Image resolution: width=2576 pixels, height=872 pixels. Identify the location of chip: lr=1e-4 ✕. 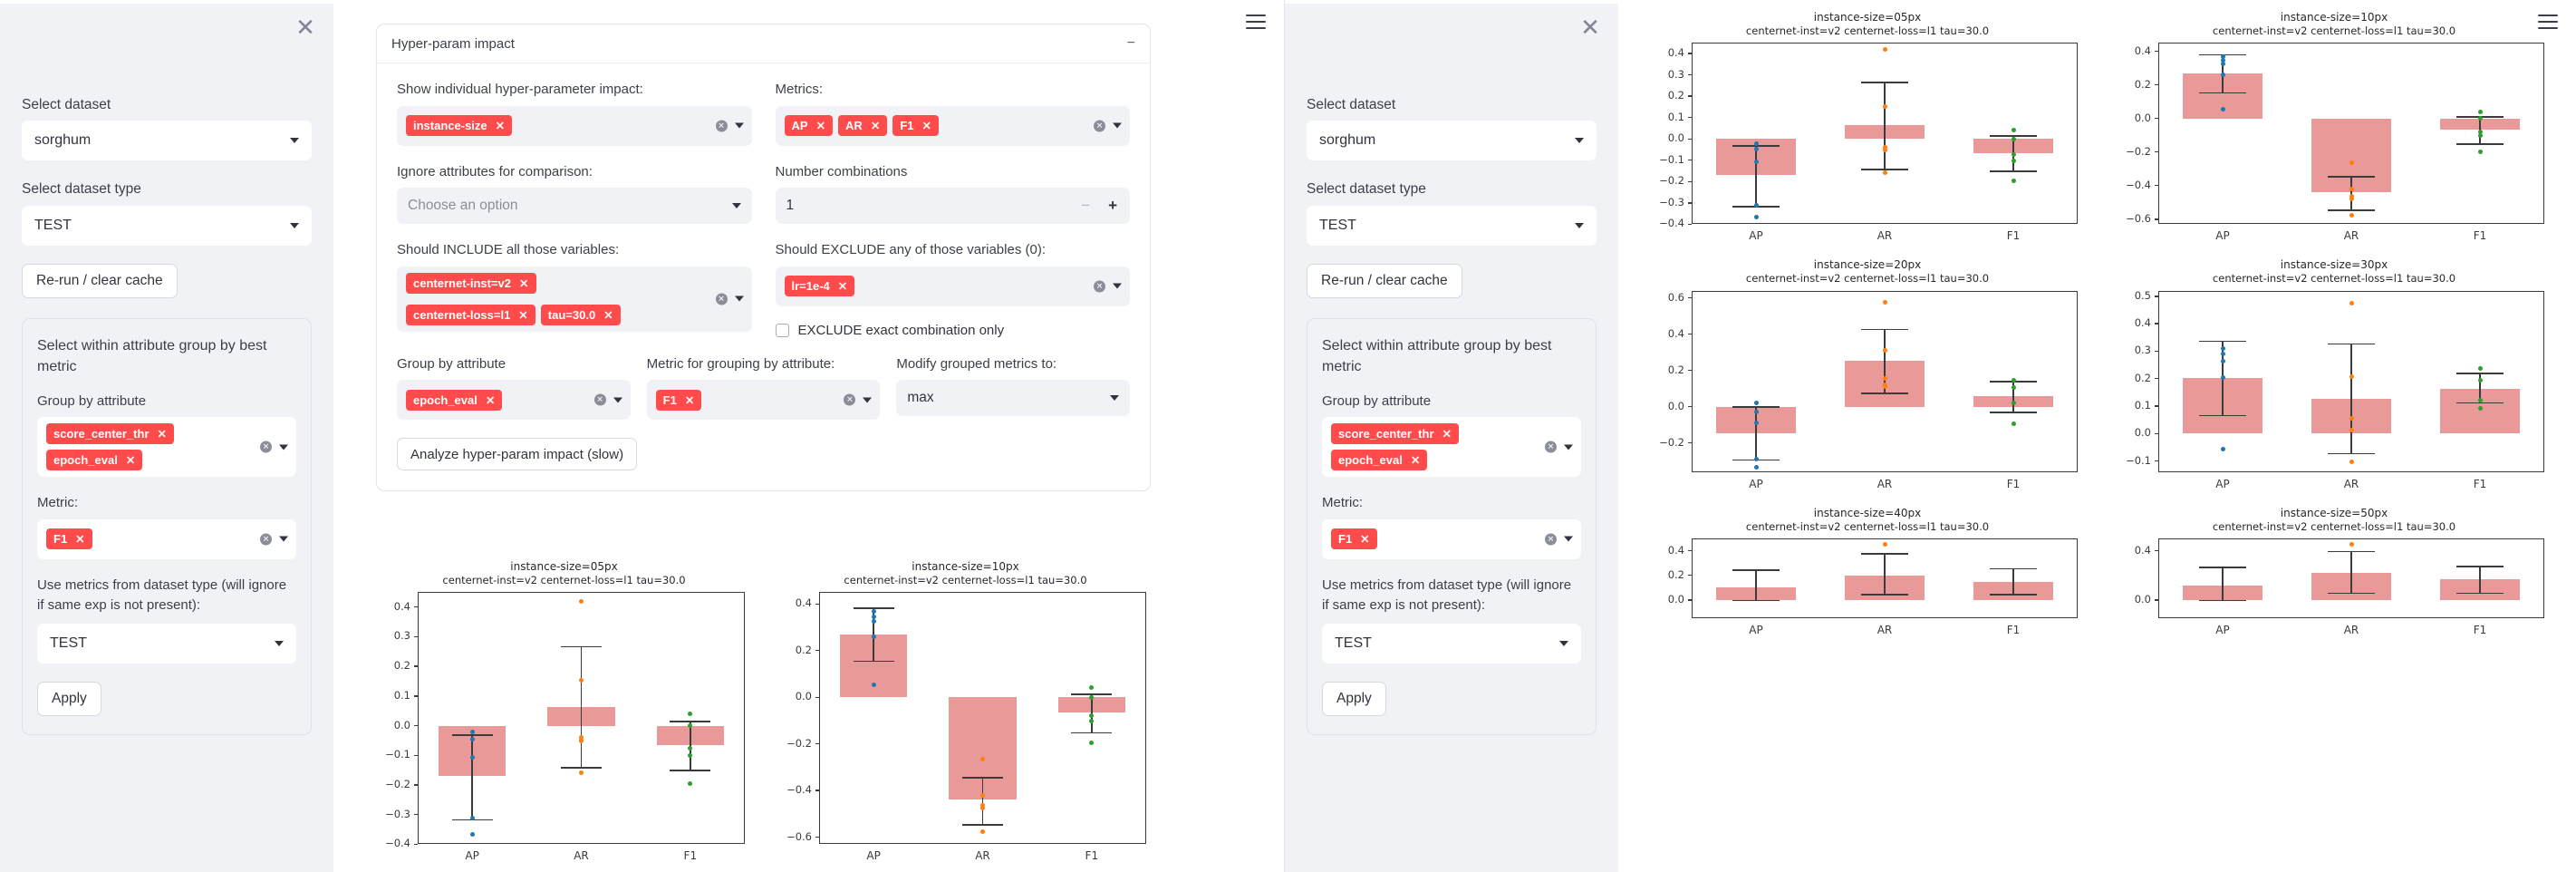
(819, 286).